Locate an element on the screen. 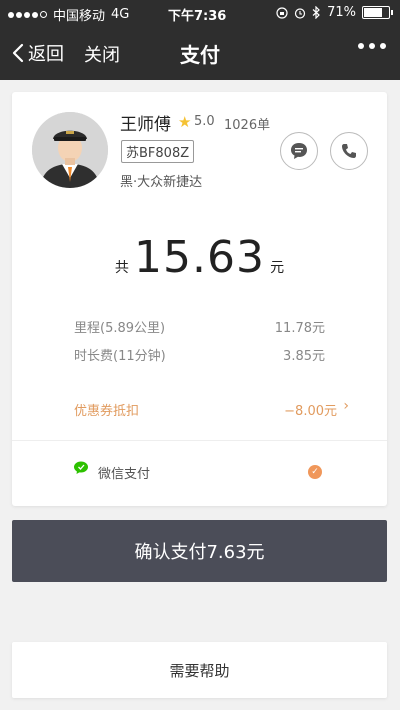 The width and height of the screenshot is (400, 710). status-left: 中国移动 4G is located at coordinates (68, 14).